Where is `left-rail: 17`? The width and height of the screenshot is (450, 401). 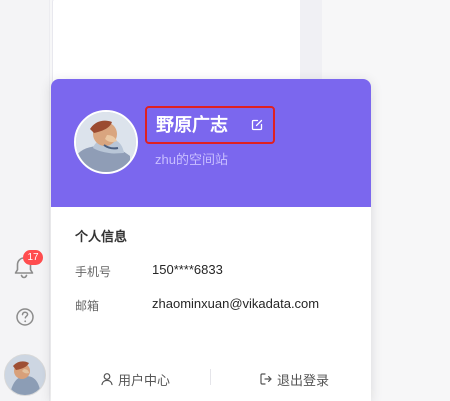 left-rail: 17 is located at coordinates (25, 200).